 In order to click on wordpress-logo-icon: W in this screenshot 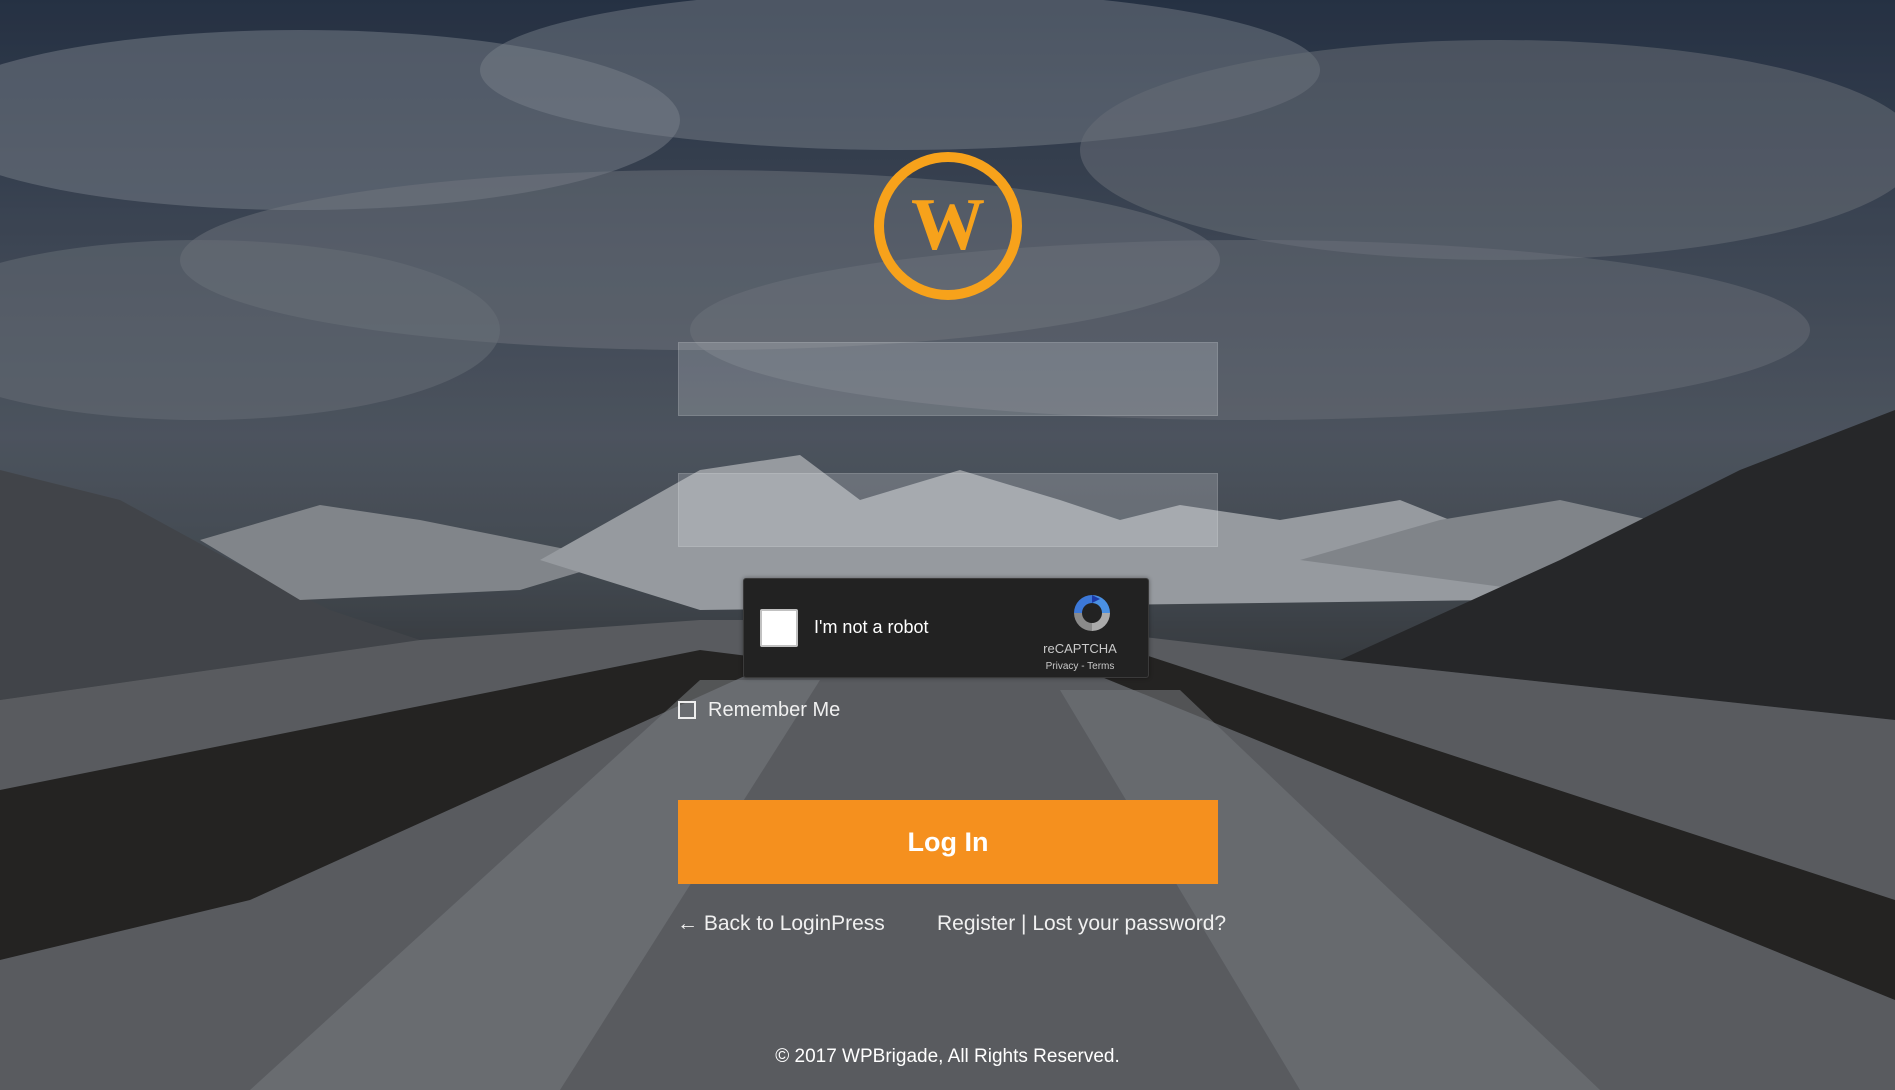, I will do `click(948, 226)`.